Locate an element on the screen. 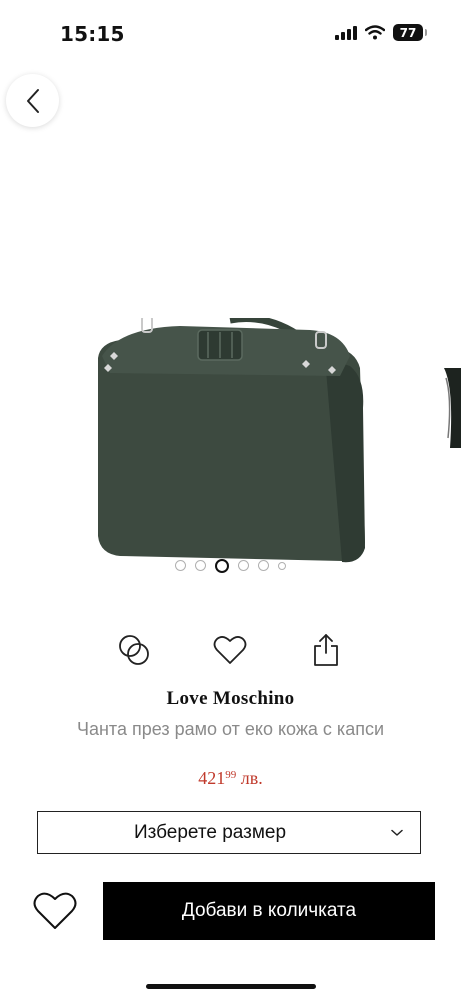 The height and width of the screenshot is (999, 461). next-image-peek is located at coordinates (452, 408).